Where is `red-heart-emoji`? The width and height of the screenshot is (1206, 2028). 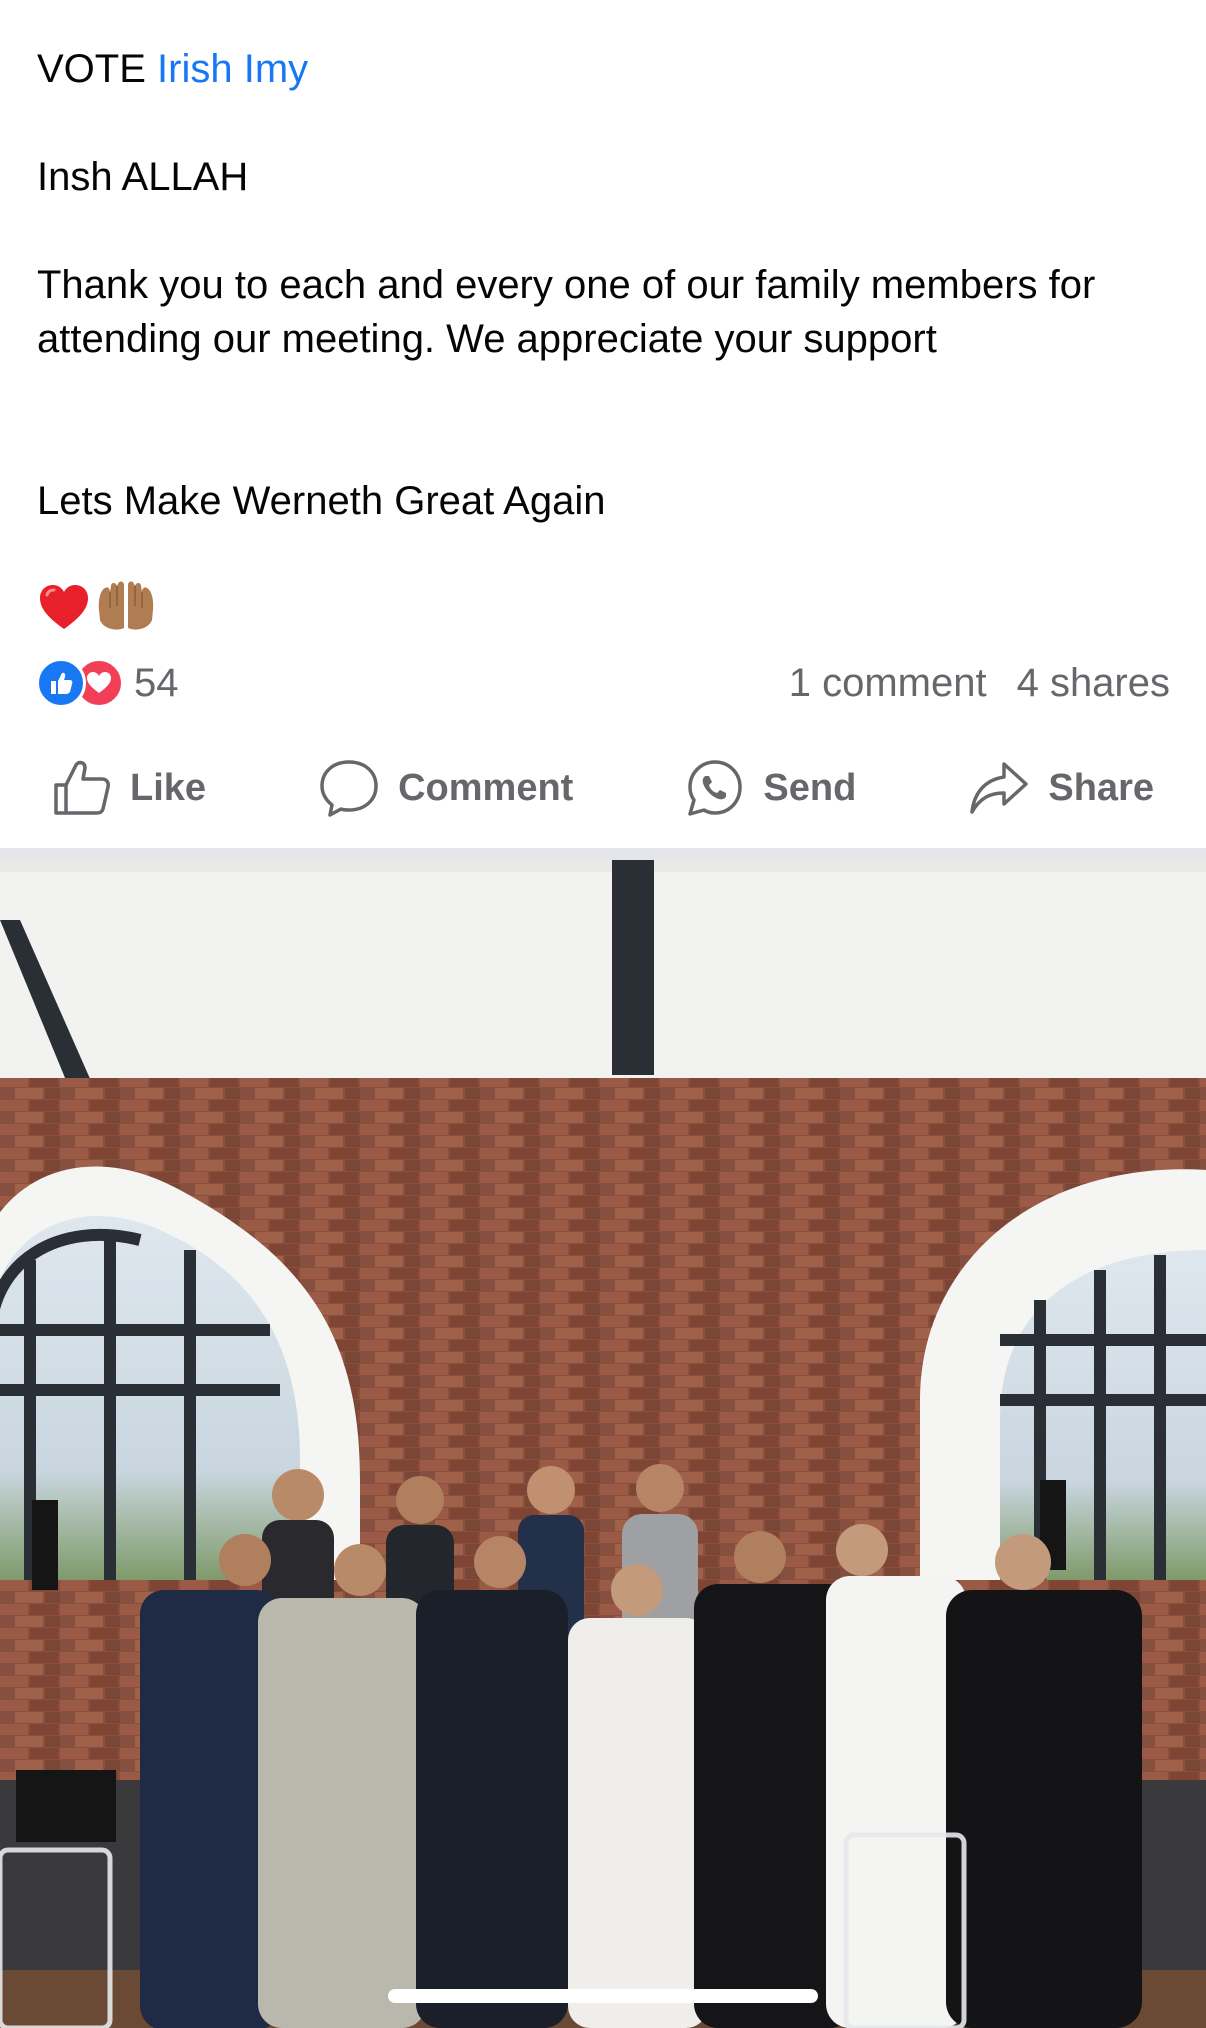 red-heart-emoji is located at coordinates (64, 607).